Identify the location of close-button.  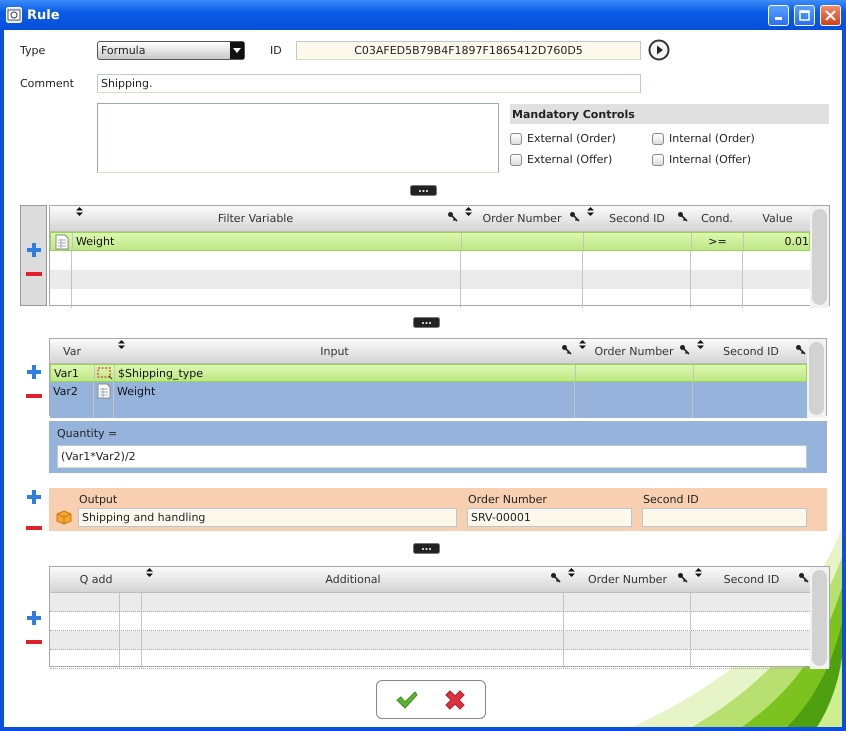
(830, 15).